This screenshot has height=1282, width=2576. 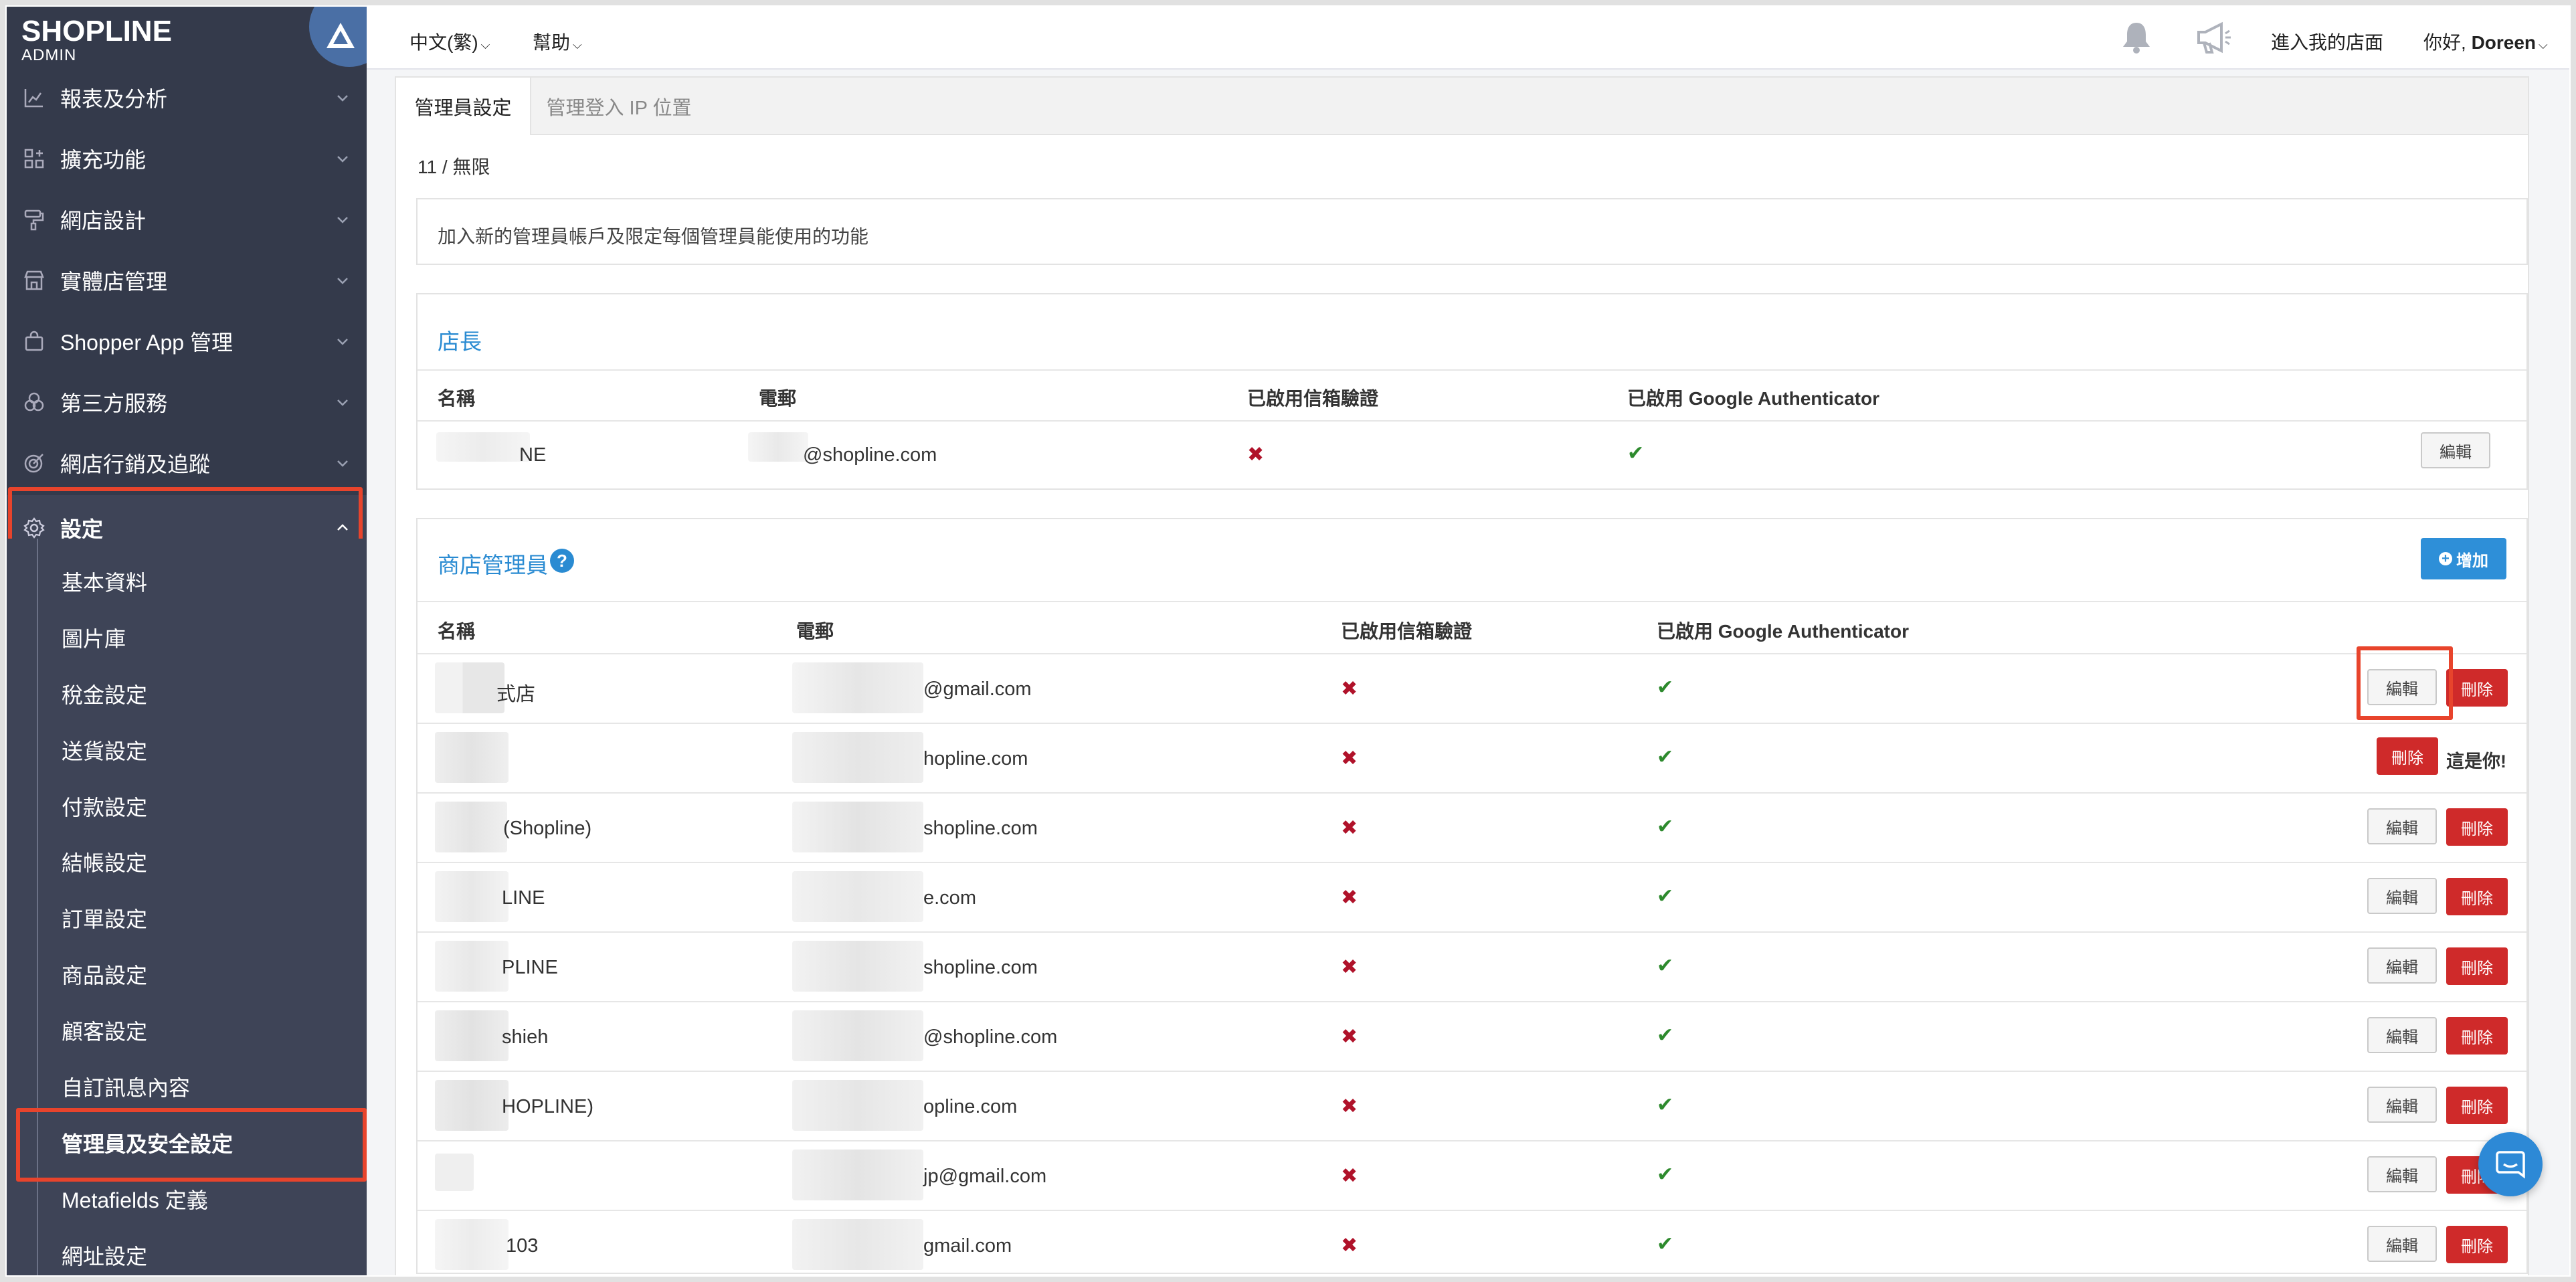 I want to click on brand-name: SHOPLINE, so click(x=96, y=31).